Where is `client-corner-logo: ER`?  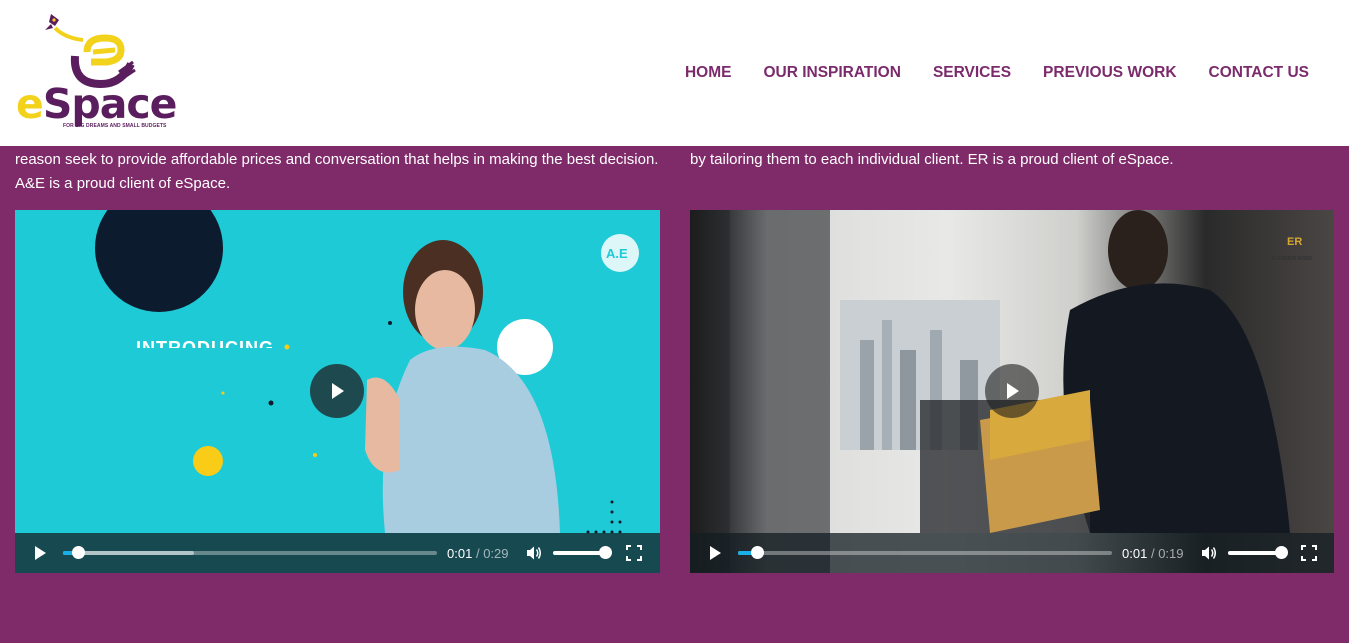 client-corner-logo: ER is located at coordinates (1295, 242).